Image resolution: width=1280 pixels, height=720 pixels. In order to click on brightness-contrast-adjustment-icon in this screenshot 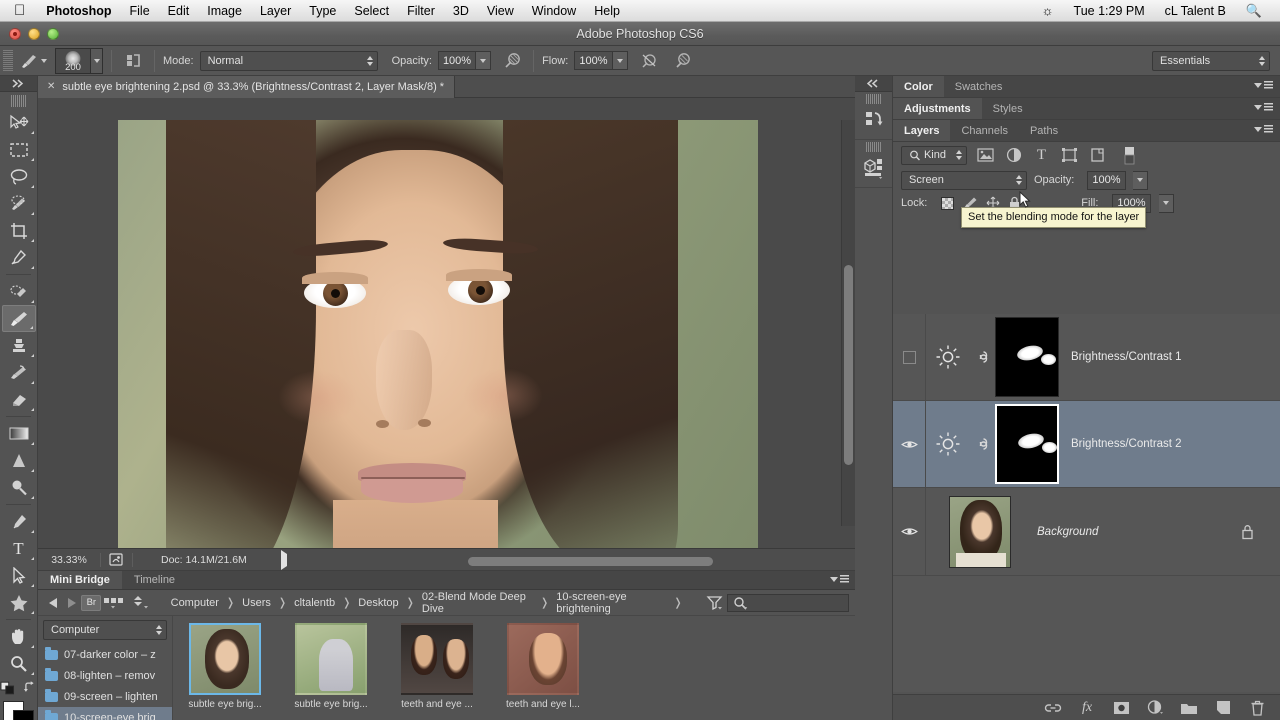, I will do `click(948, 357)`.